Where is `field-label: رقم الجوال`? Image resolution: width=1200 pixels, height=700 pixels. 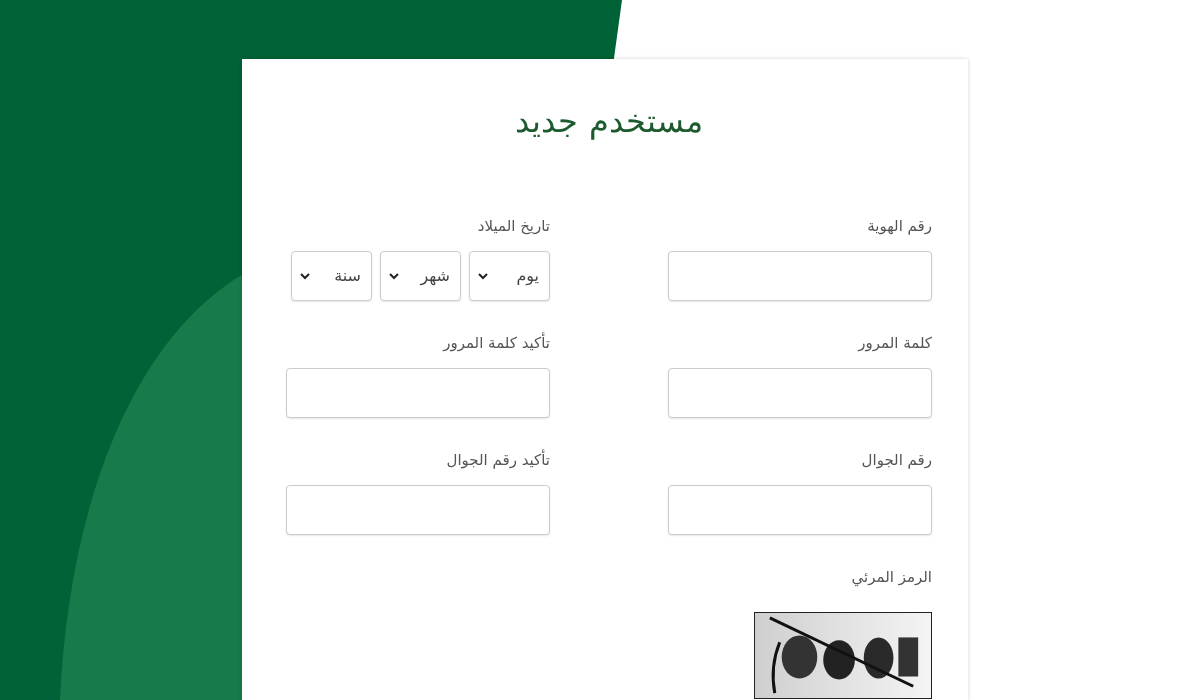
field-label: رقم الجوال is located at coordinates (896, 460).